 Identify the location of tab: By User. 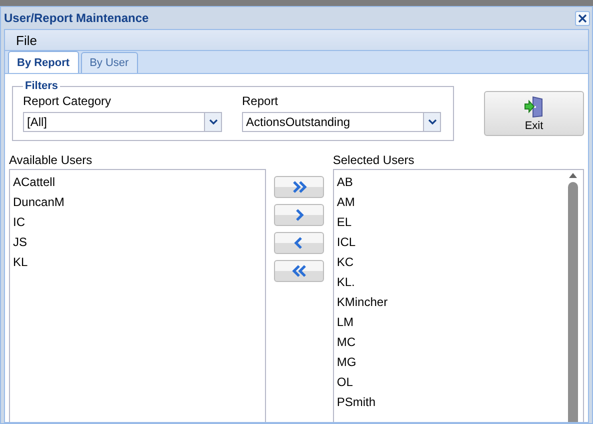
(109, 62).